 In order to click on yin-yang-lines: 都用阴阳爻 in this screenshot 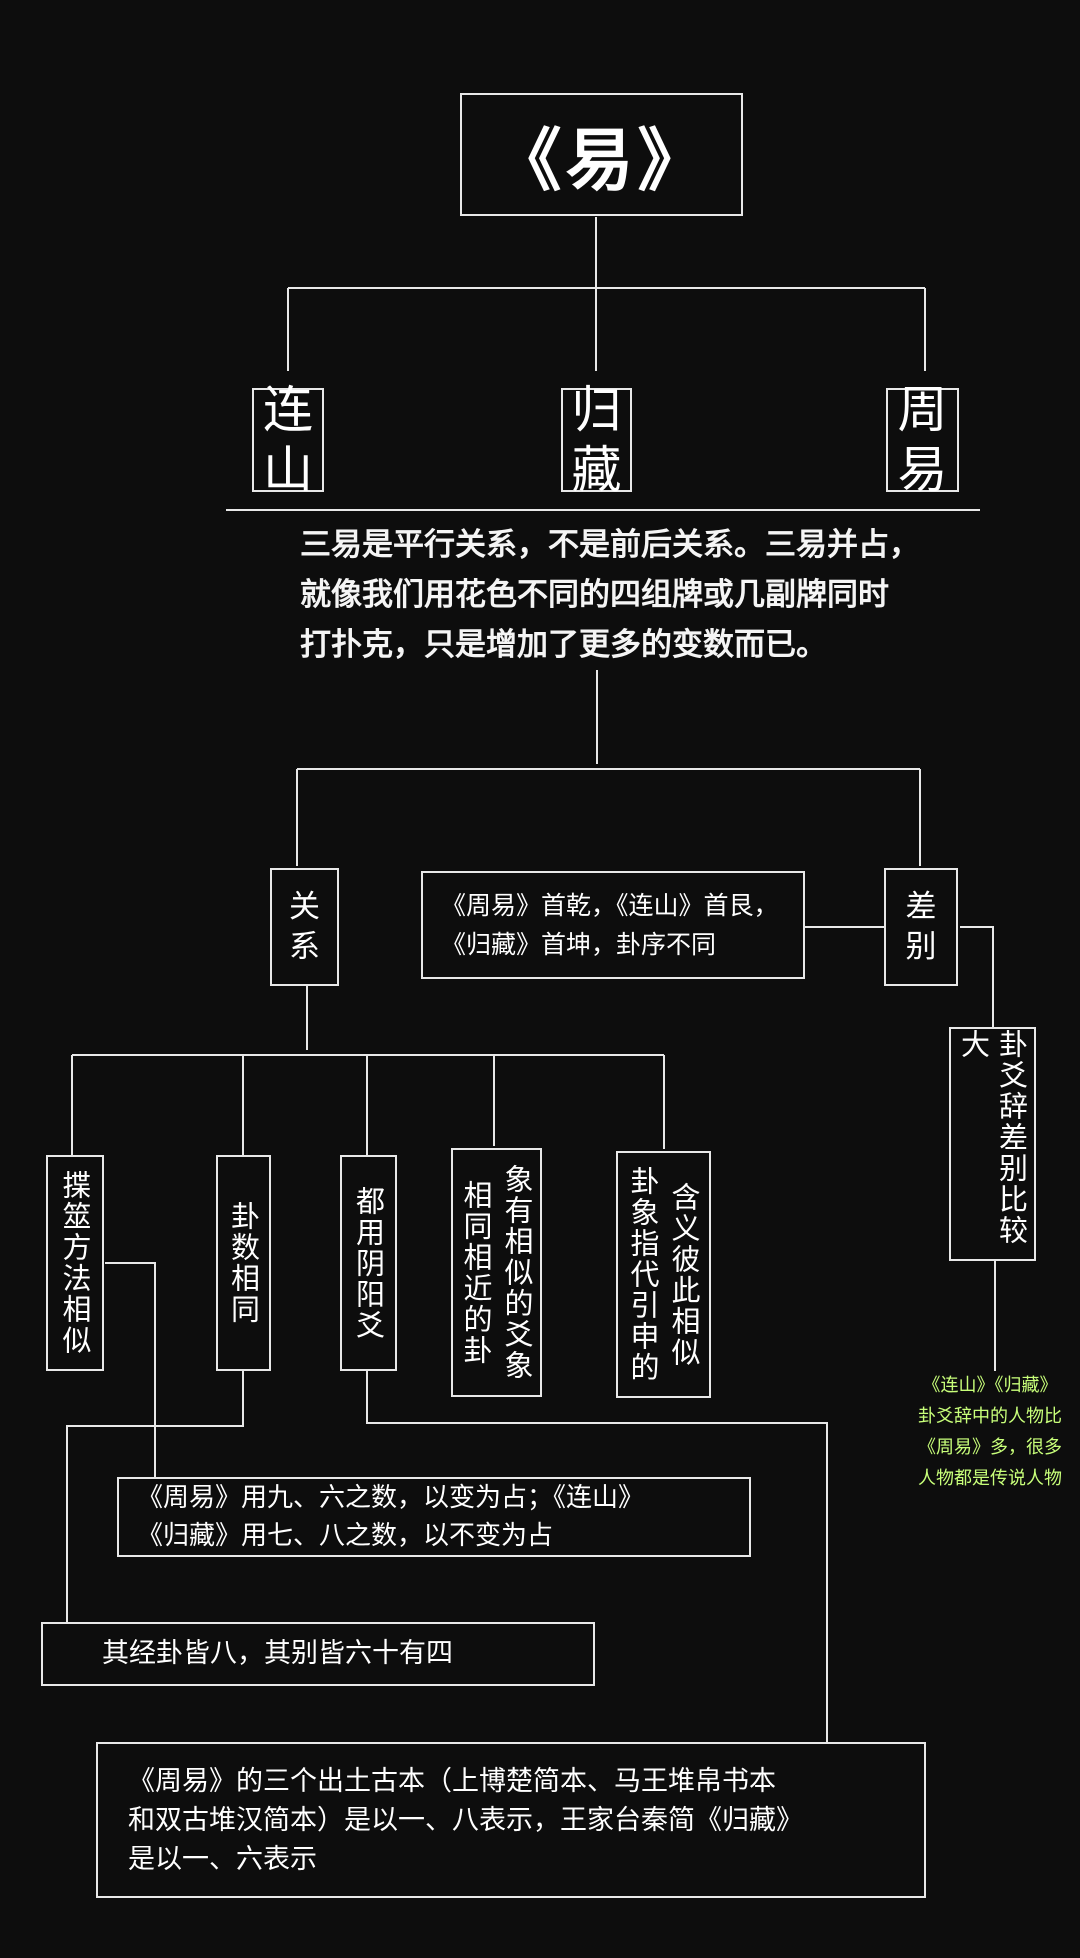, I will do `click(368, 1263)`.